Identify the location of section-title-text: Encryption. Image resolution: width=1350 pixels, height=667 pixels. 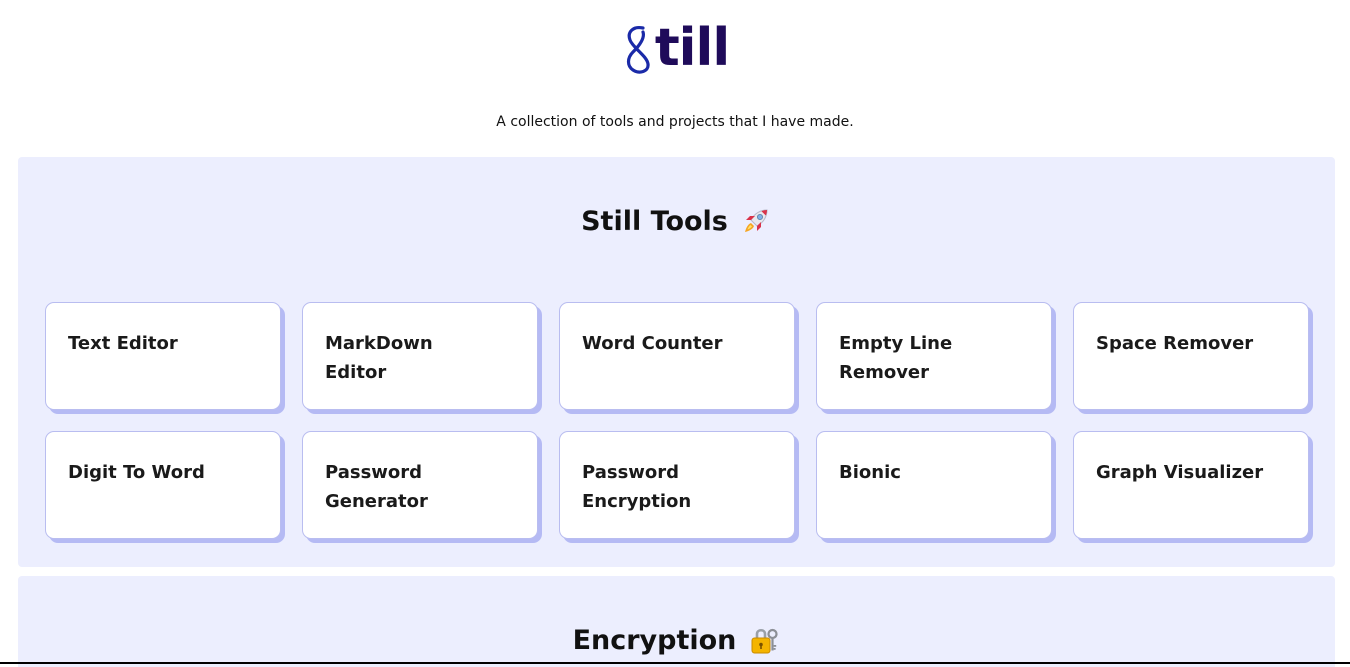
(654, 640).